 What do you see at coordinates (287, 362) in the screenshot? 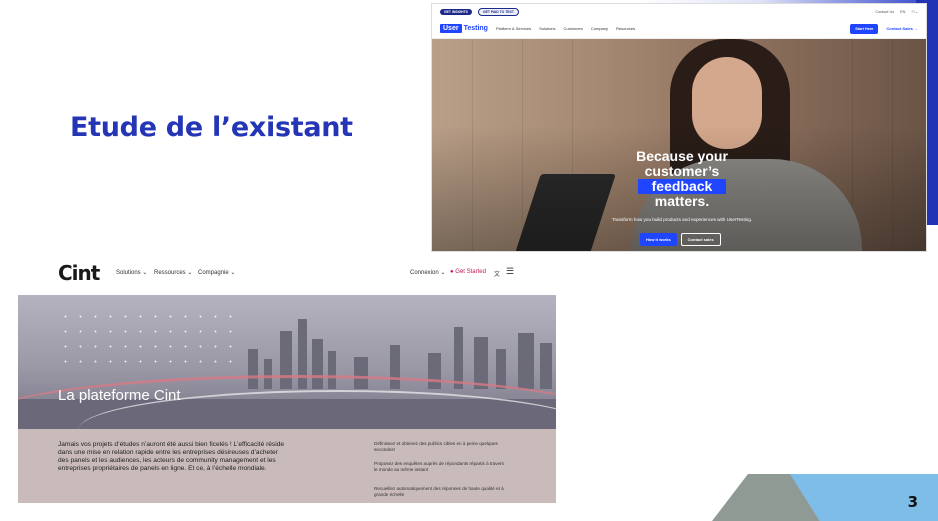
I see `cint-hero-image: La plateforme Cint` at bounding box center [287, 362].